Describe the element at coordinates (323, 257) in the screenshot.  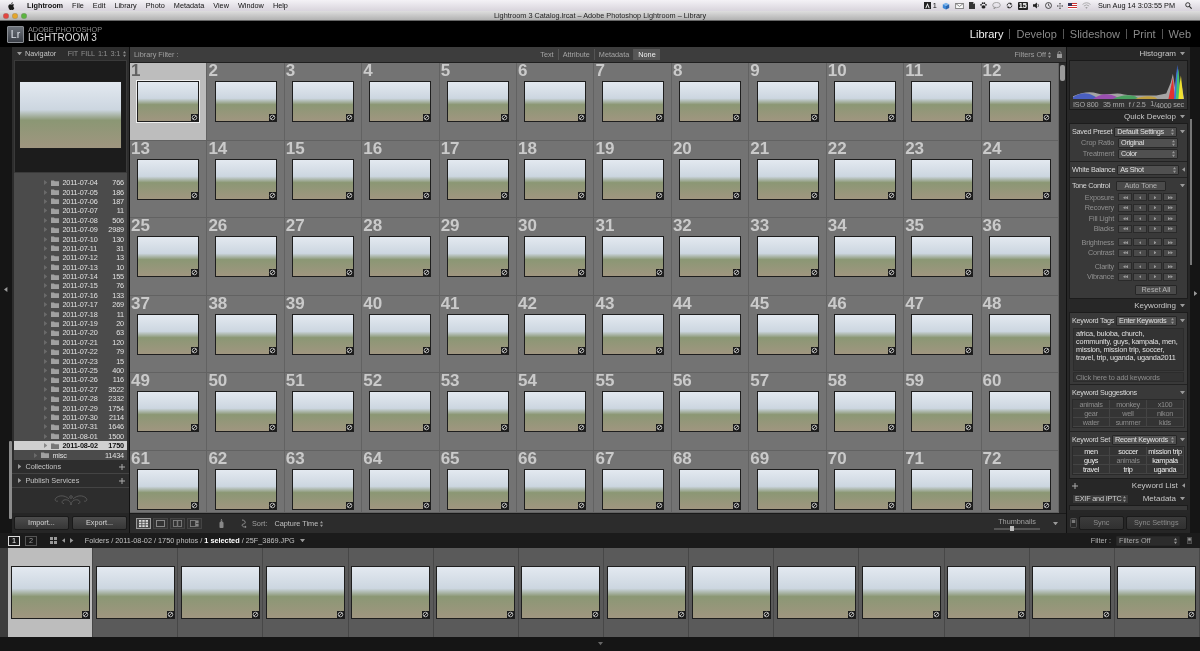
I see `grid-cell: 27` at that location.